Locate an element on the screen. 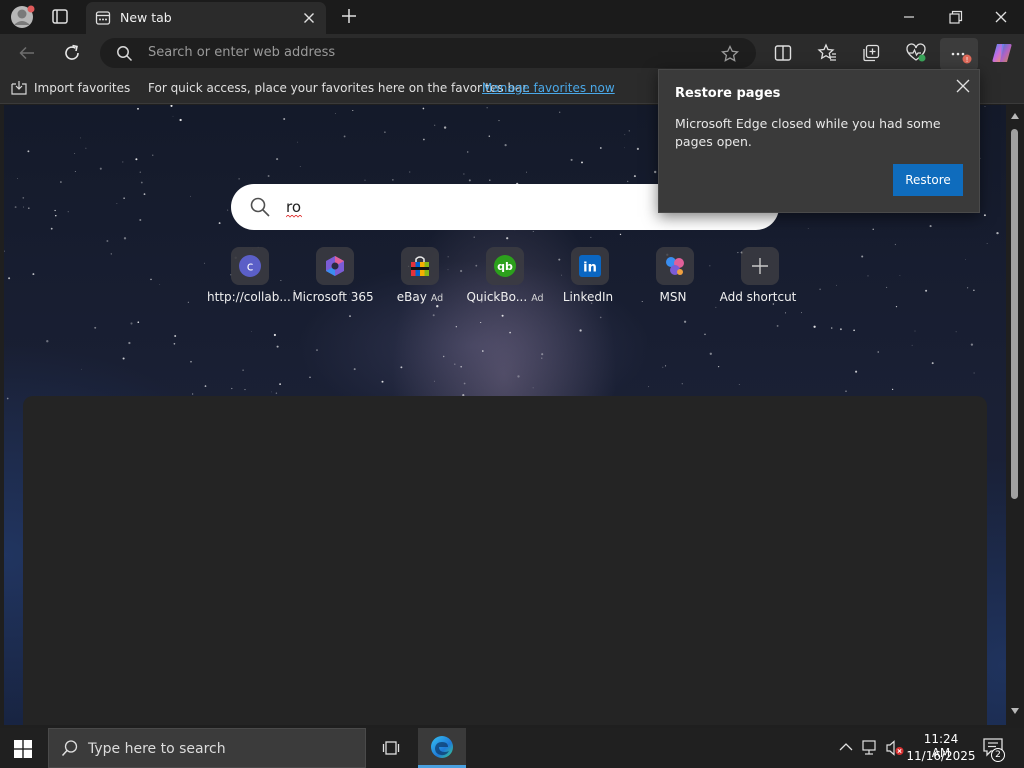 The width and height of the screenshot is (1024, 768). shortcut-tile-quickbooks: qb QuickBo... Ad is located at coordinates (505, 279).